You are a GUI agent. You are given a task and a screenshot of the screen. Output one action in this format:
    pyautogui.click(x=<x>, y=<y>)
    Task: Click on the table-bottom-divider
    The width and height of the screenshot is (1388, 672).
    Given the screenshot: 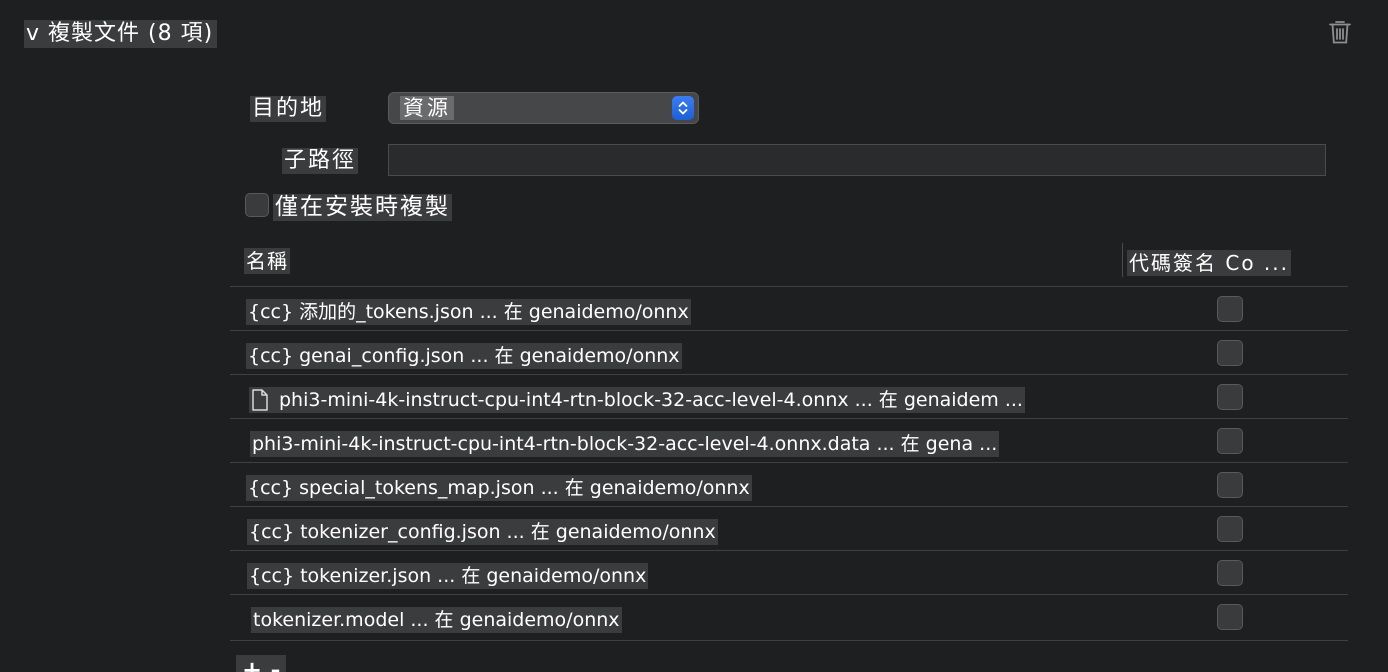 What is the action you would take?
    pyautogui.click(x=789, y=640)
    